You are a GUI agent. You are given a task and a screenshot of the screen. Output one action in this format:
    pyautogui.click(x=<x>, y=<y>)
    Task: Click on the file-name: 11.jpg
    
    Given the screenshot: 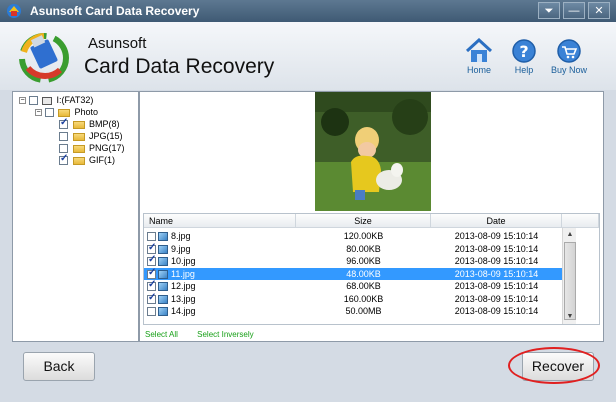 What is the action you would take?
    pyautogui.click(x=183, y=273)
    